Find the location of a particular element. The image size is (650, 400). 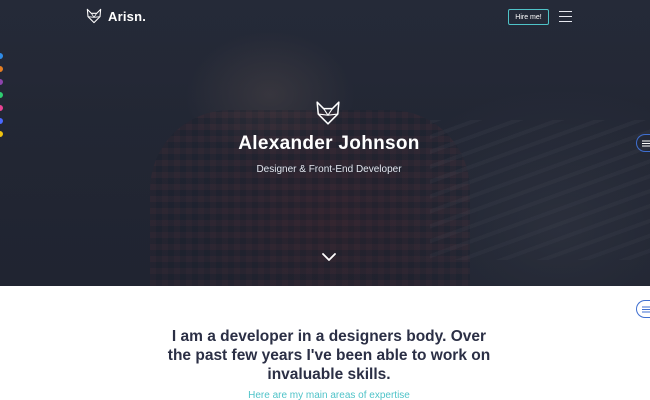

settings-toggle-bottom is located at coordinates (643, 309).